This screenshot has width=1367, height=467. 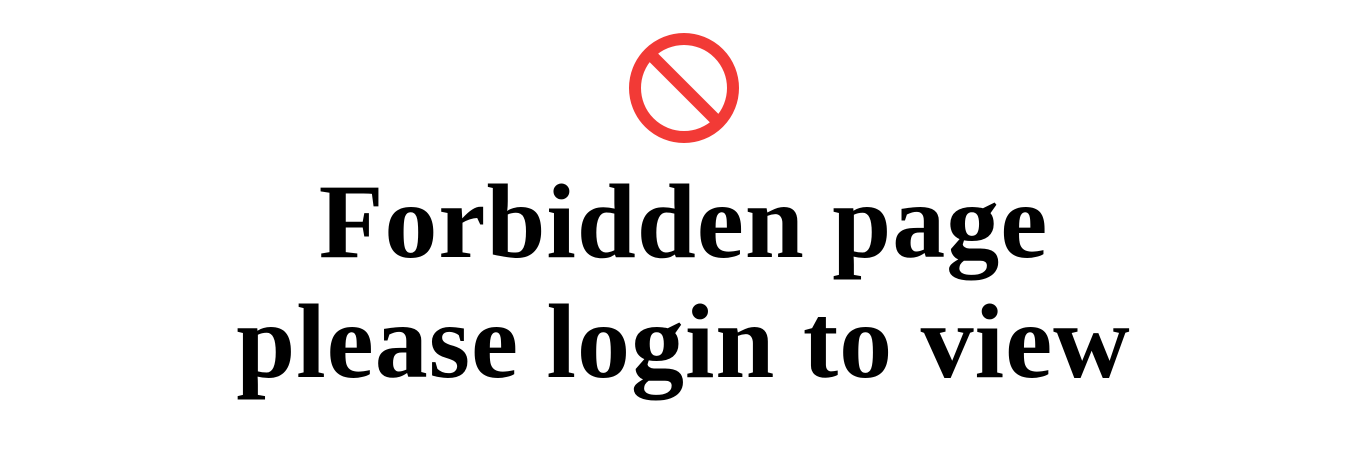 I want to click on forbidden-icon, so click(x=684, y=88).